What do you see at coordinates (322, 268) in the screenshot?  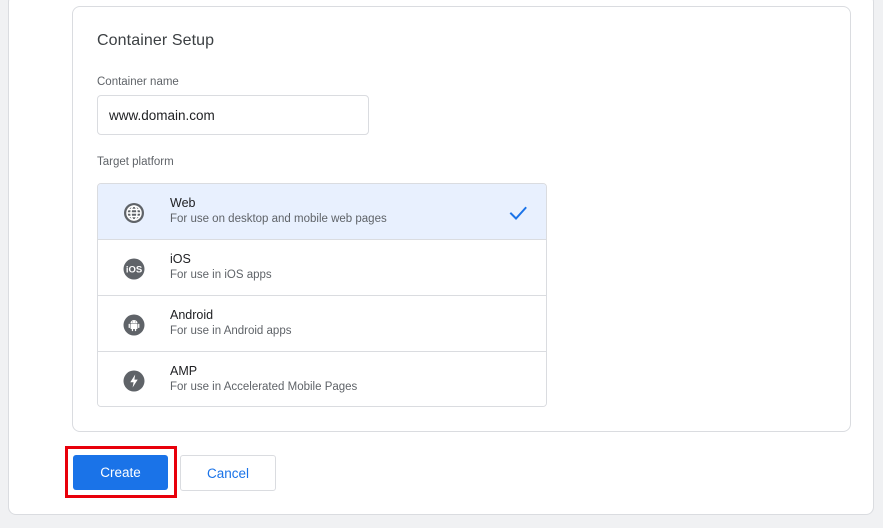 I see `platform-option-ios: iOS iOS For use in iOS apps` at bounding box center [322, 268].